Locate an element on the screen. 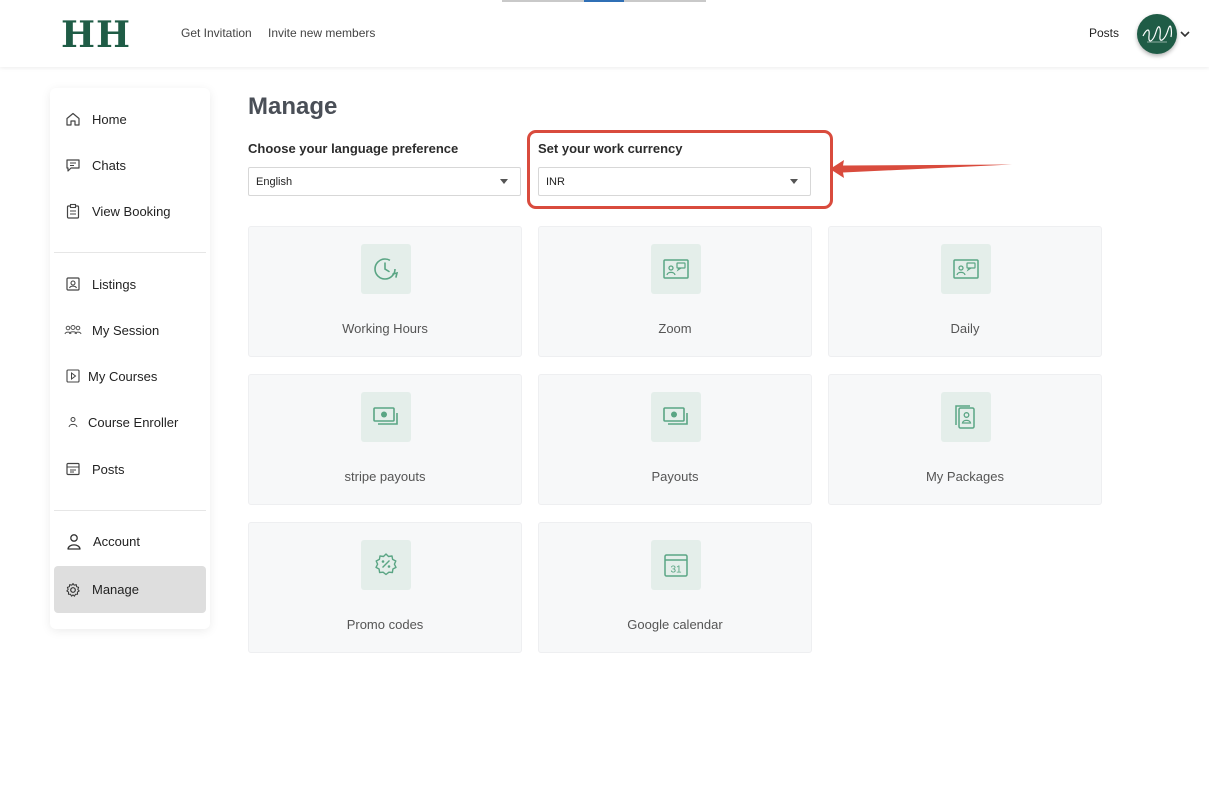  card-label: Promo codes is located at coordinates (385, 624).